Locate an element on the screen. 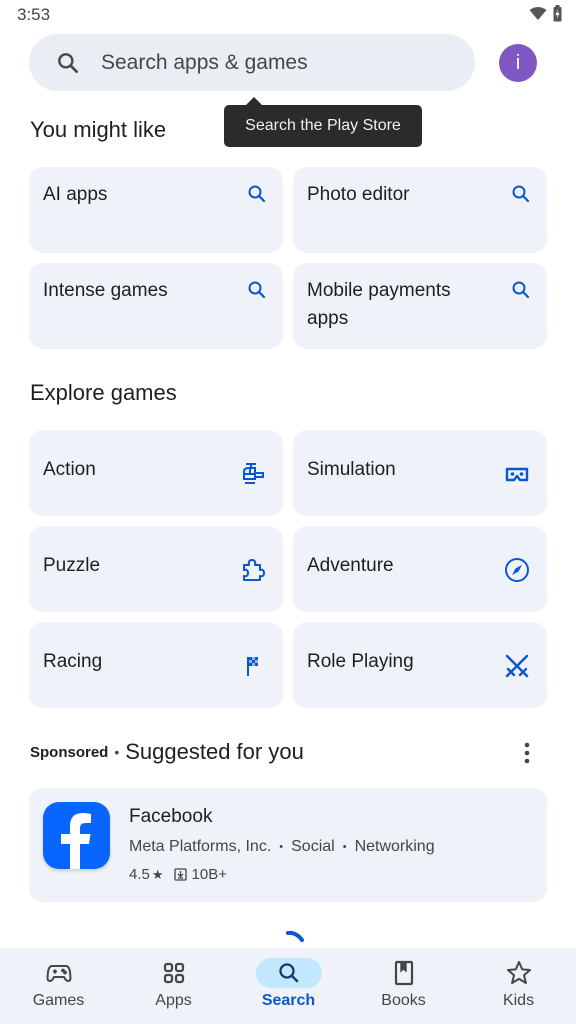 Image resolution: width=576 pixels, height=1024 pixels. category-label: Puzzle is located at coordinates (72, 565).